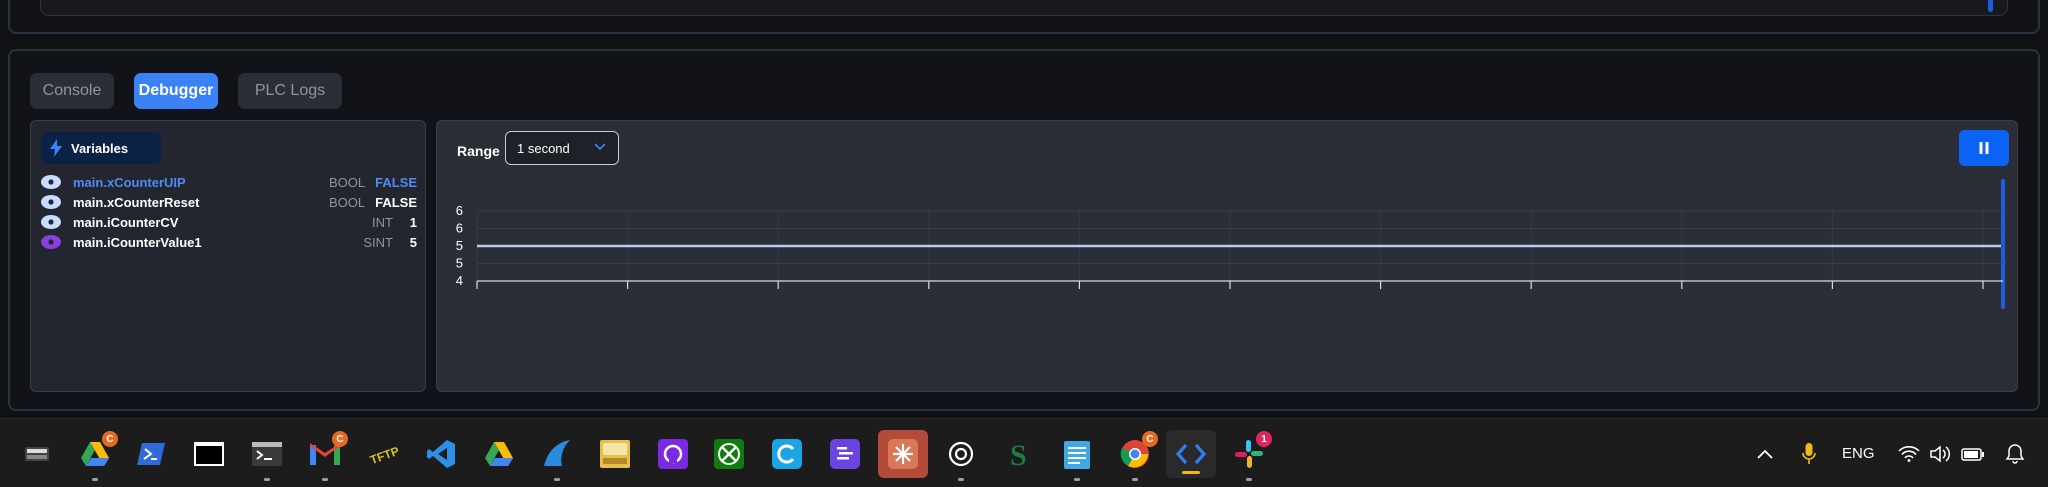  What do you see at coordinates (673, 454) in the screenshot?
I see `ai-app-icon` at bounding box center [673, 454].